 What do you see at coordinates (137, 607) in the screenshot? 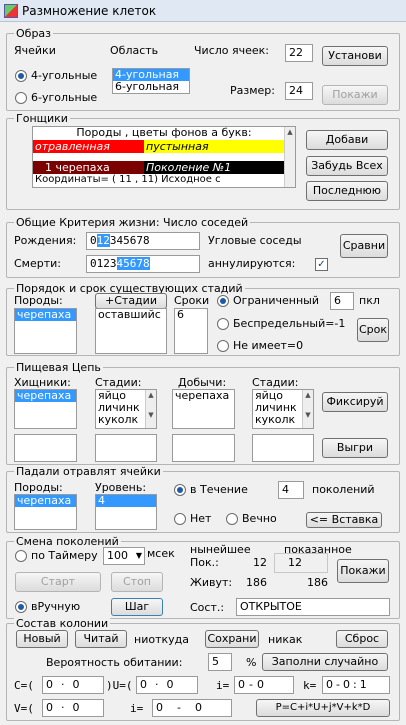
I see `step-button: Шаг` at bounding box center [137, 607].